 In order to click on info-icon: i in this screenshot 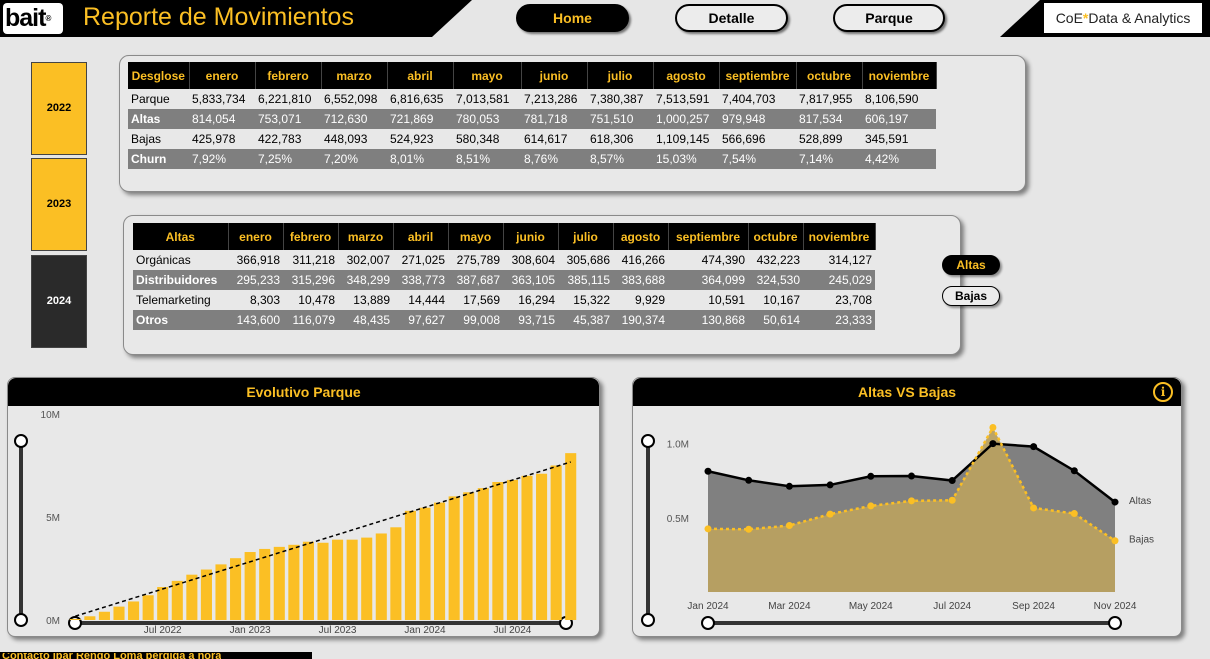, I will do `click(1163, 392)`.